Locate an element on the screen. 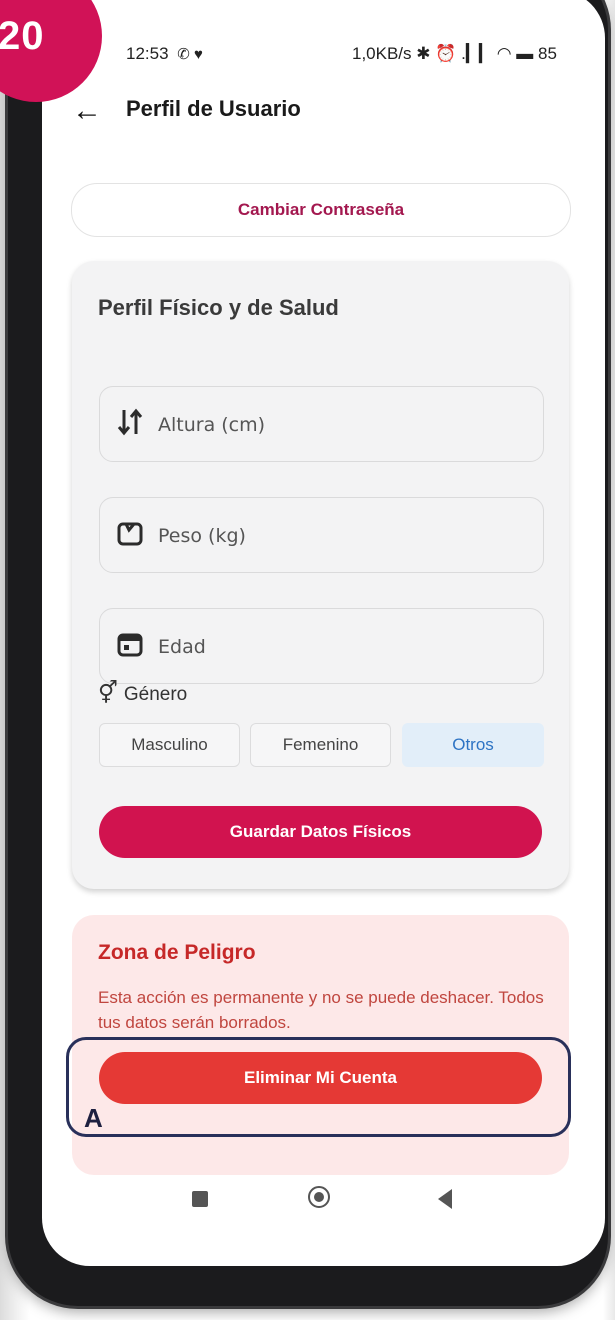  recents-nav-icon is located at coordinates (200, 1199).